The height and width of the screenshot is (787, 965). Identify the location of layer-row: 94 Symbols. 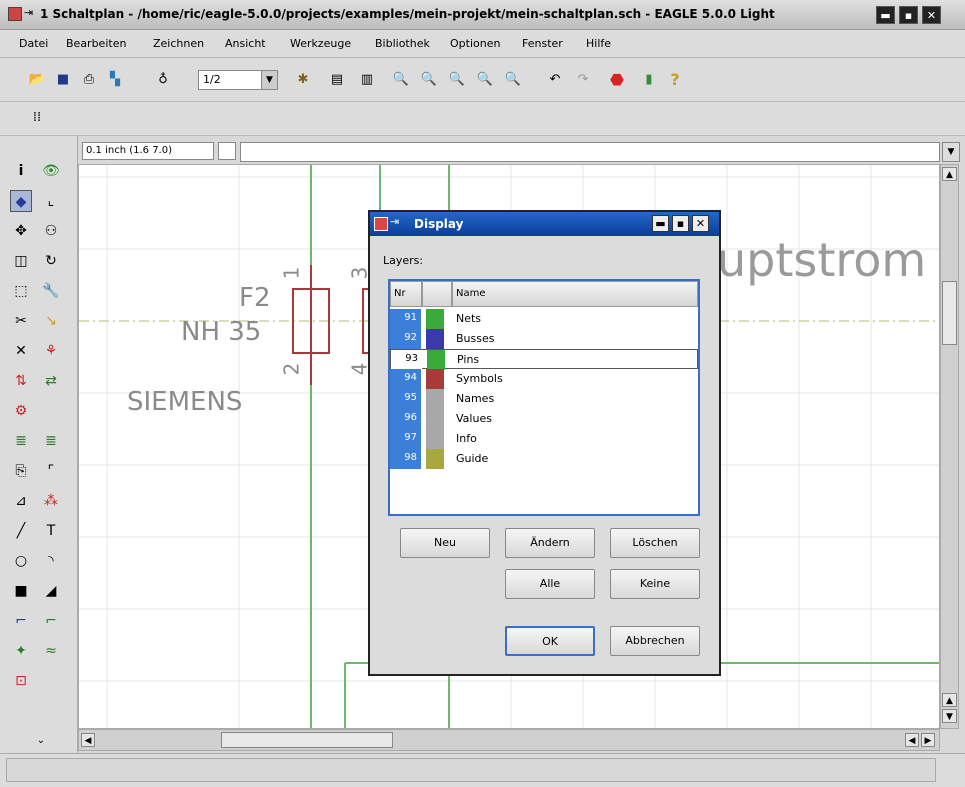
(544, 379).